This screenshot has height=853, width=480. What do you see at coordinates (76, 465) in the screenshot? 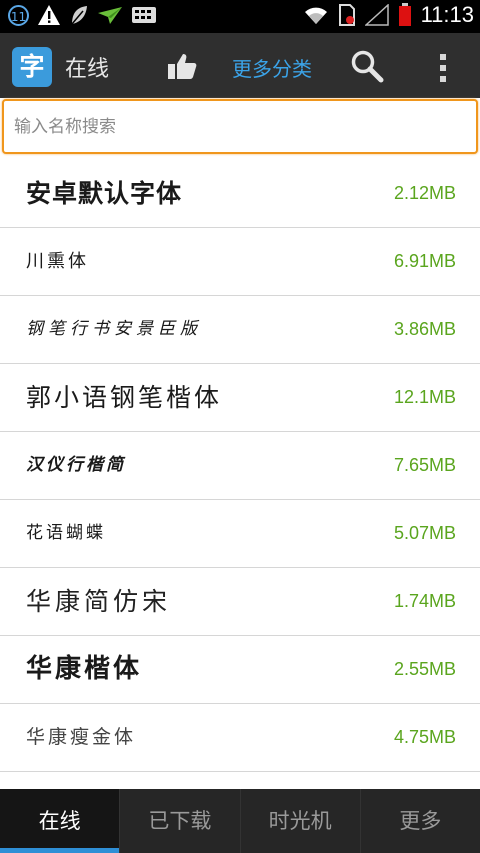
I see `font-name: 汉仪行楷简` at bounding box center [76, 465].